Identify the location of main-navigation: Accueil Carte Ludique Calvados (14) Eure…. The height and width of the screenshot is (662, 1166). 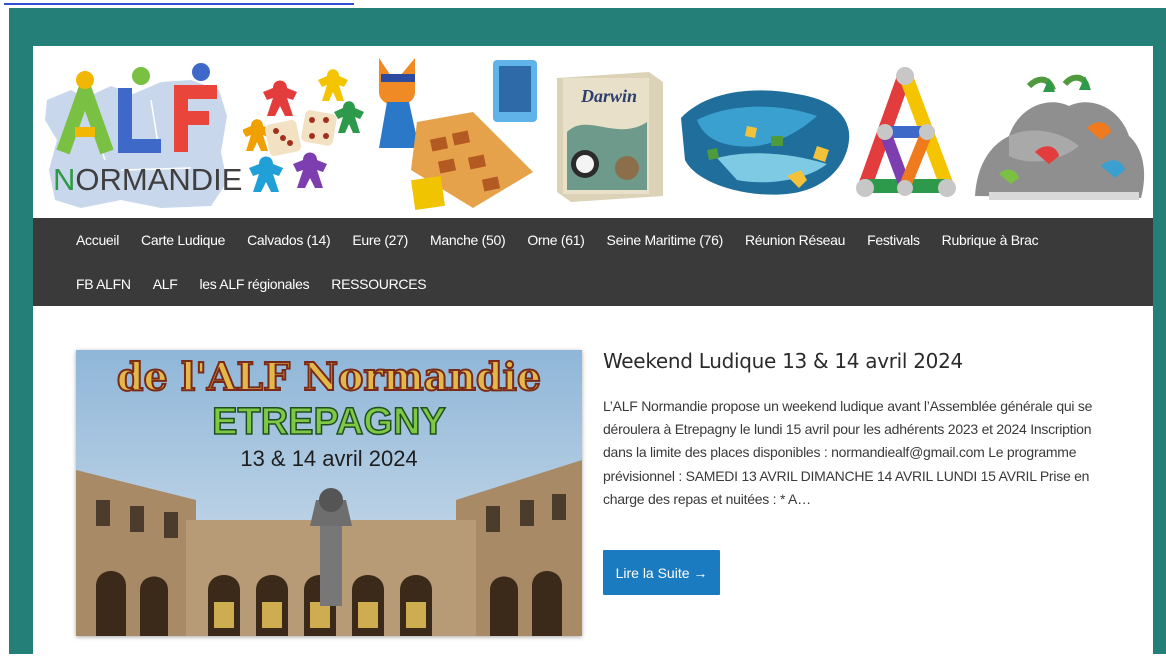
(593, 262).